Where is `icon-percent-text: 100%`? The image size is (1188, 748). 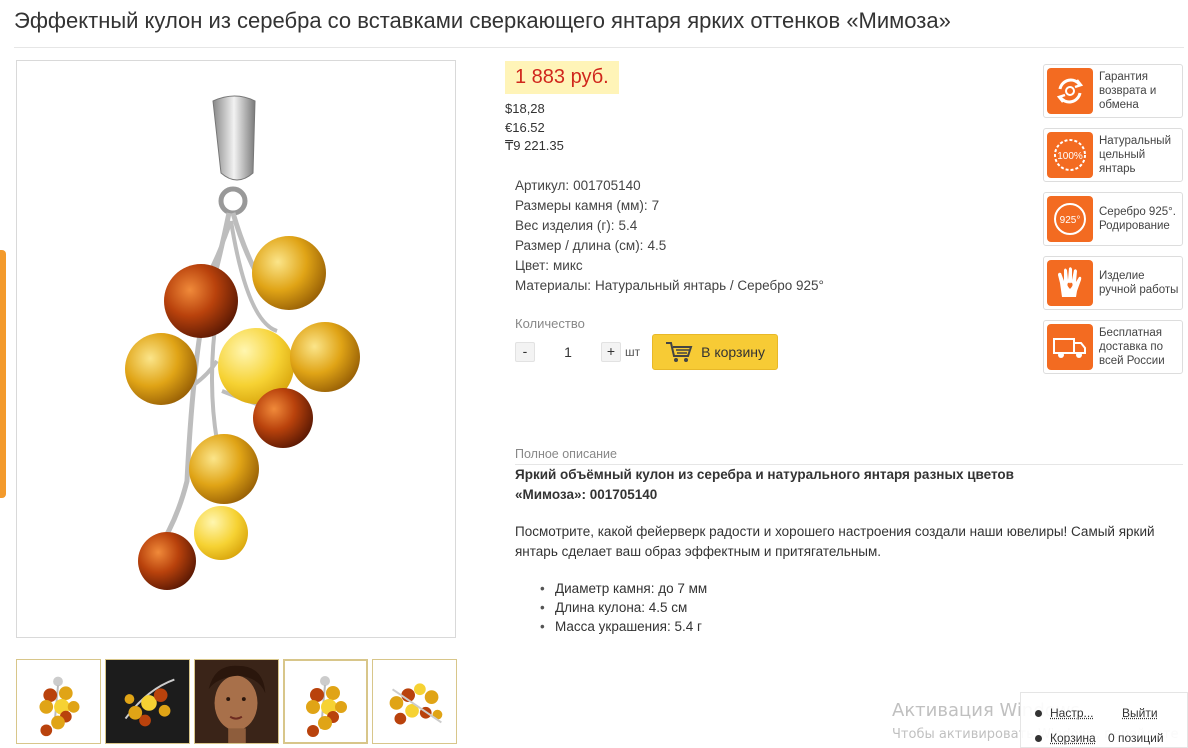 icon-percent-text: 100% is located at coordinates (1070, 156).